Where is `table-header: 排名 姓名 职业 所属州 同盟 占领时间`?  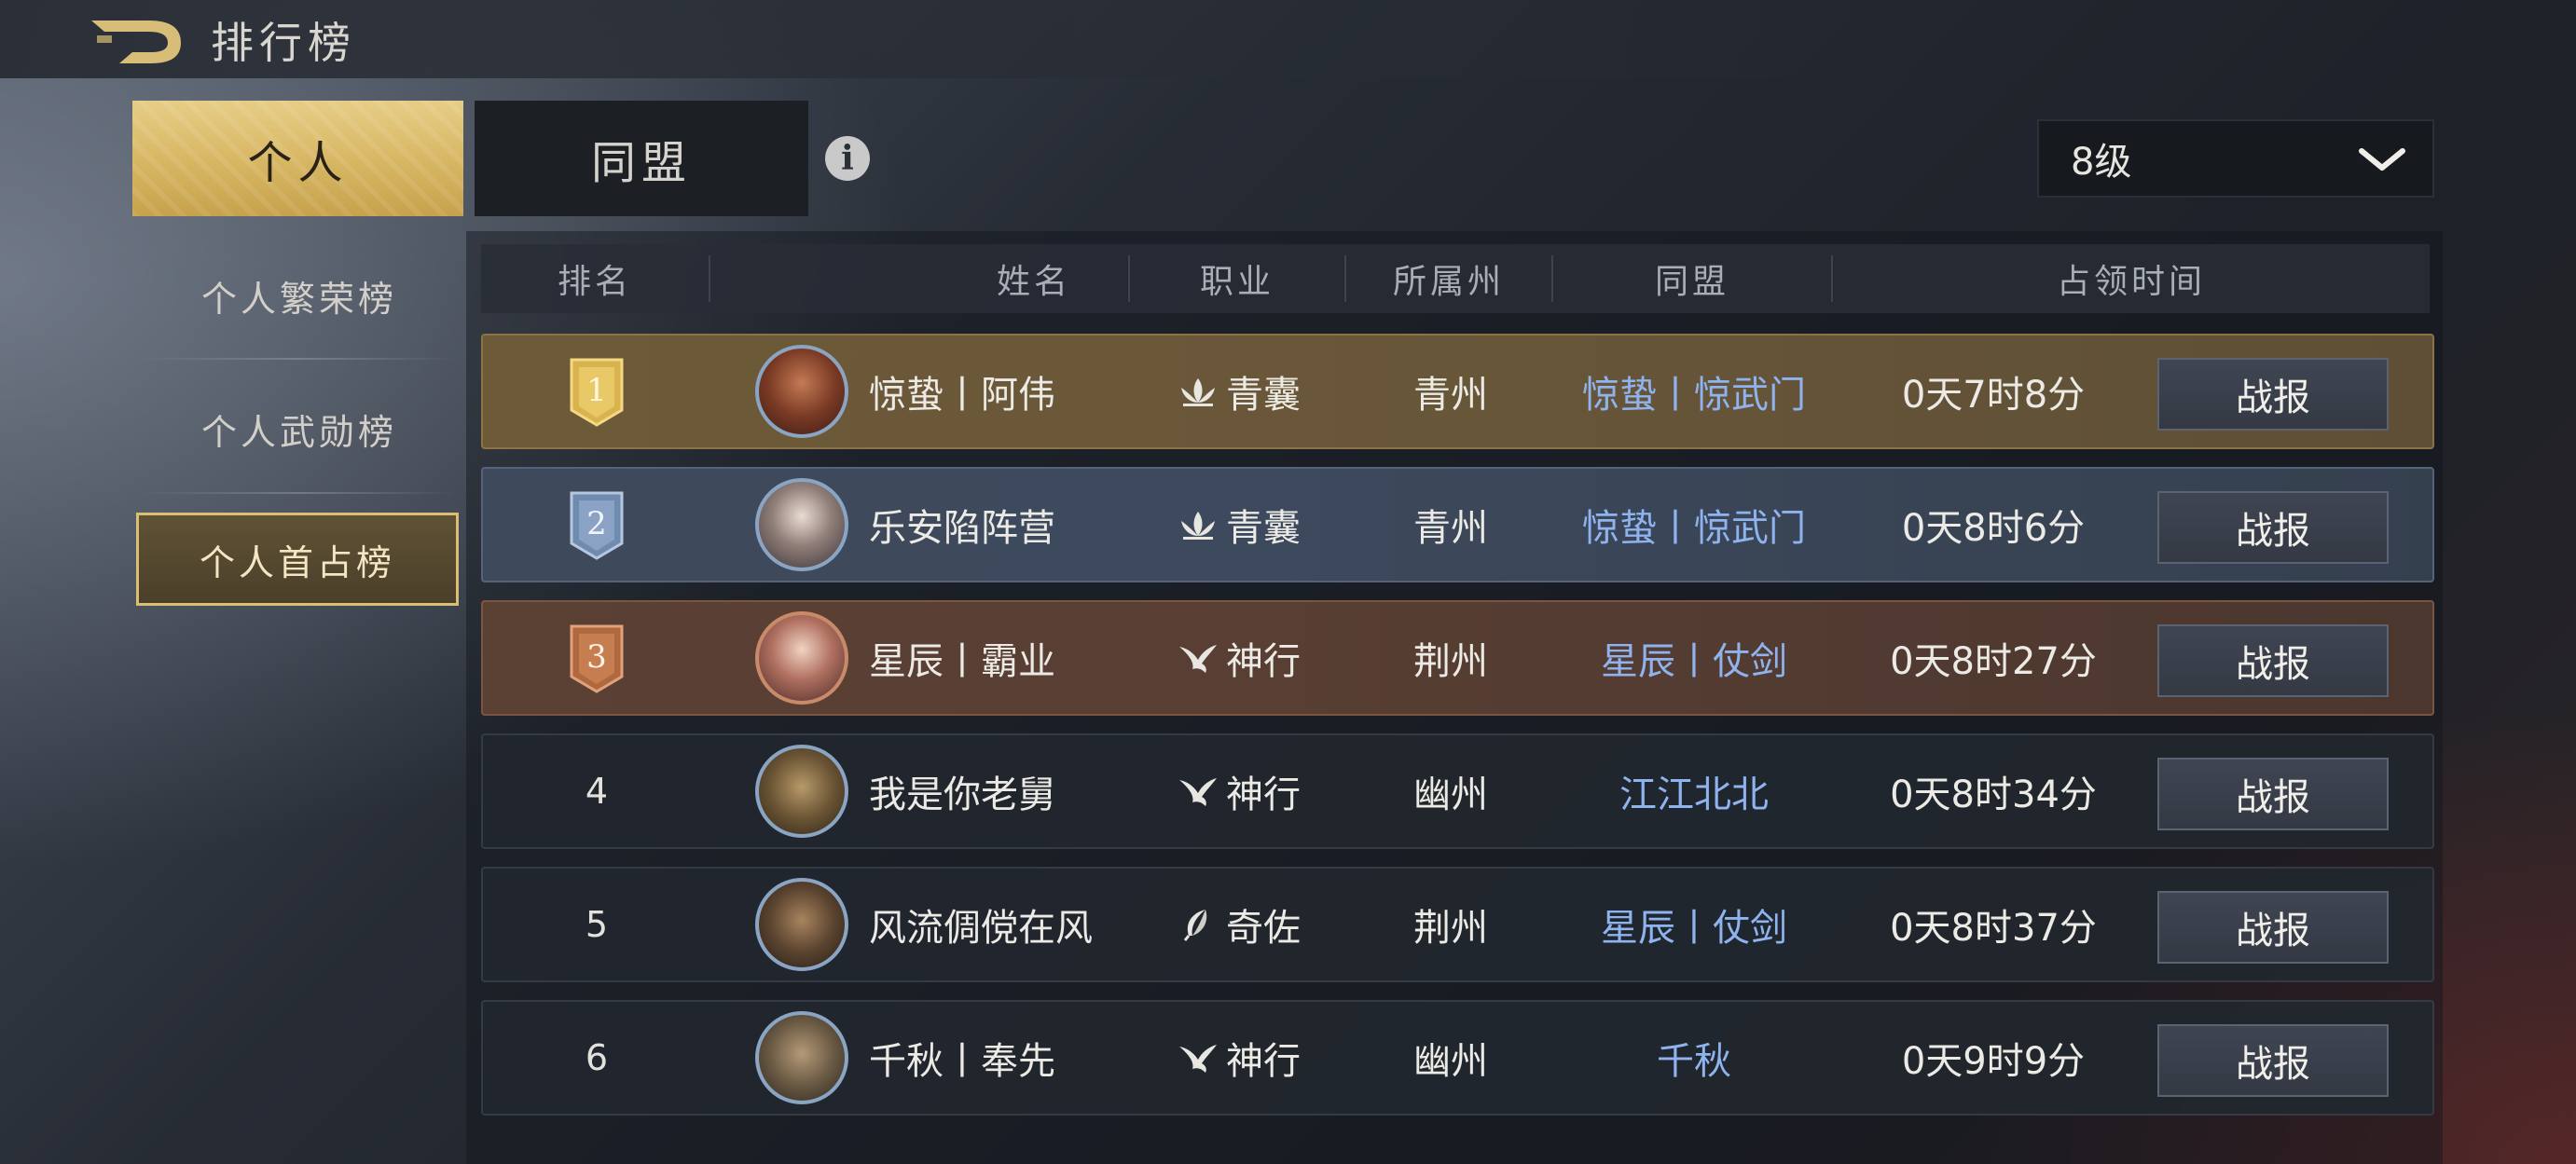
table-header: 排名 姓名 职业 所属州 同盟 占领时间 is located at coordinates (1455, 278).